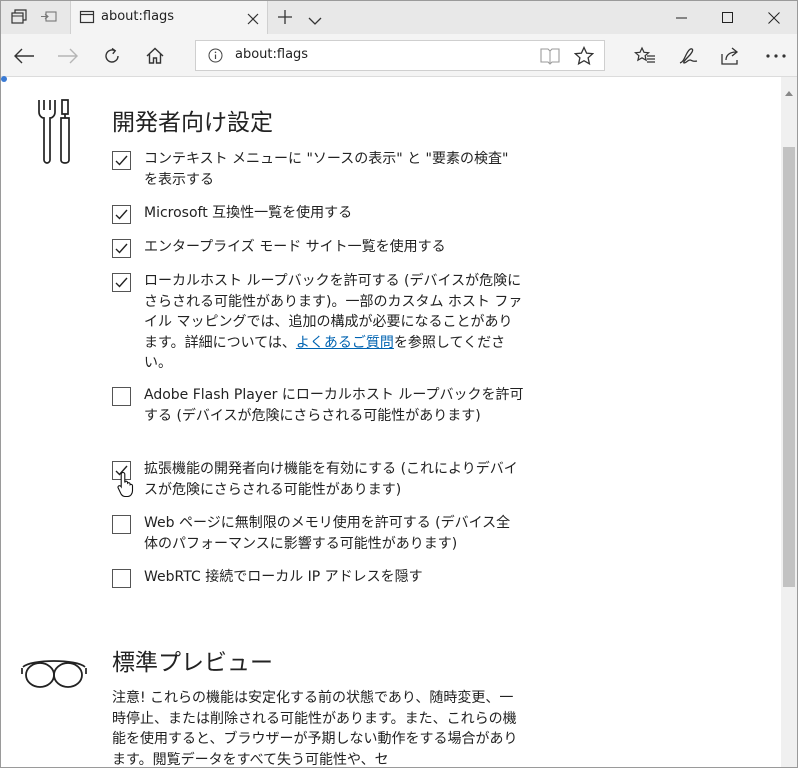 This screenshot has width=798, height=768. What do you see at coordinates (682, 17) in the screenshot?
I see `minimize-icon` at bounding box center [682, 17].